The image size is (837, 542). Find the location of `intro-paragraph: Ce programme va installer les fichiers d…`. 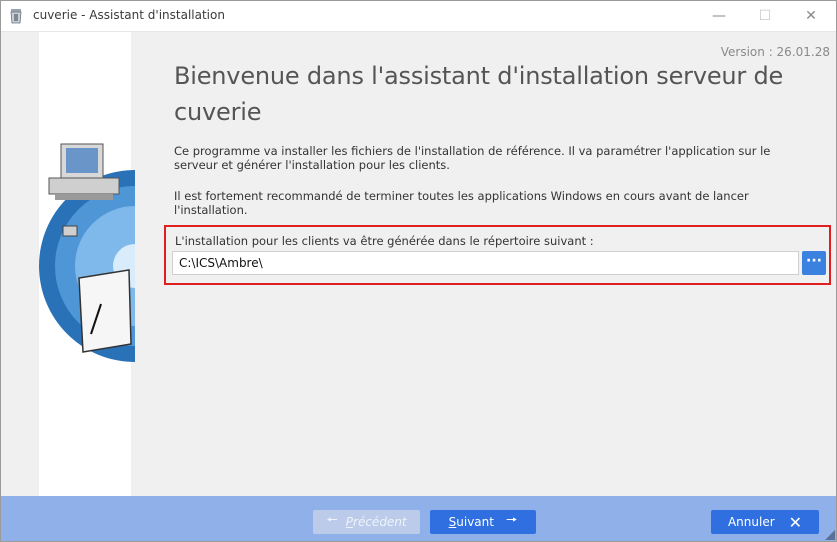

intro-paragraph: Ce programme va installer les fichiers d… is located at coordinates (472, 158).